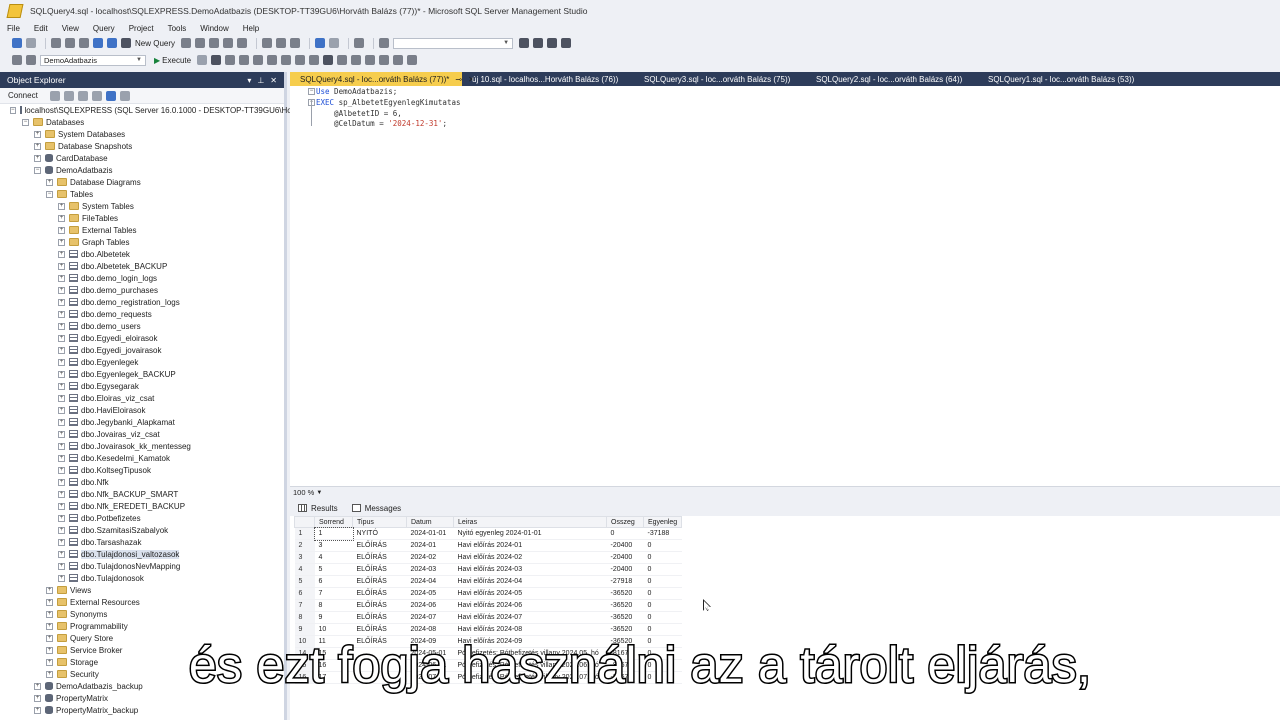 The image size is (1280, 720). I want to click on tree-node: − Tables, so click(142, 194).